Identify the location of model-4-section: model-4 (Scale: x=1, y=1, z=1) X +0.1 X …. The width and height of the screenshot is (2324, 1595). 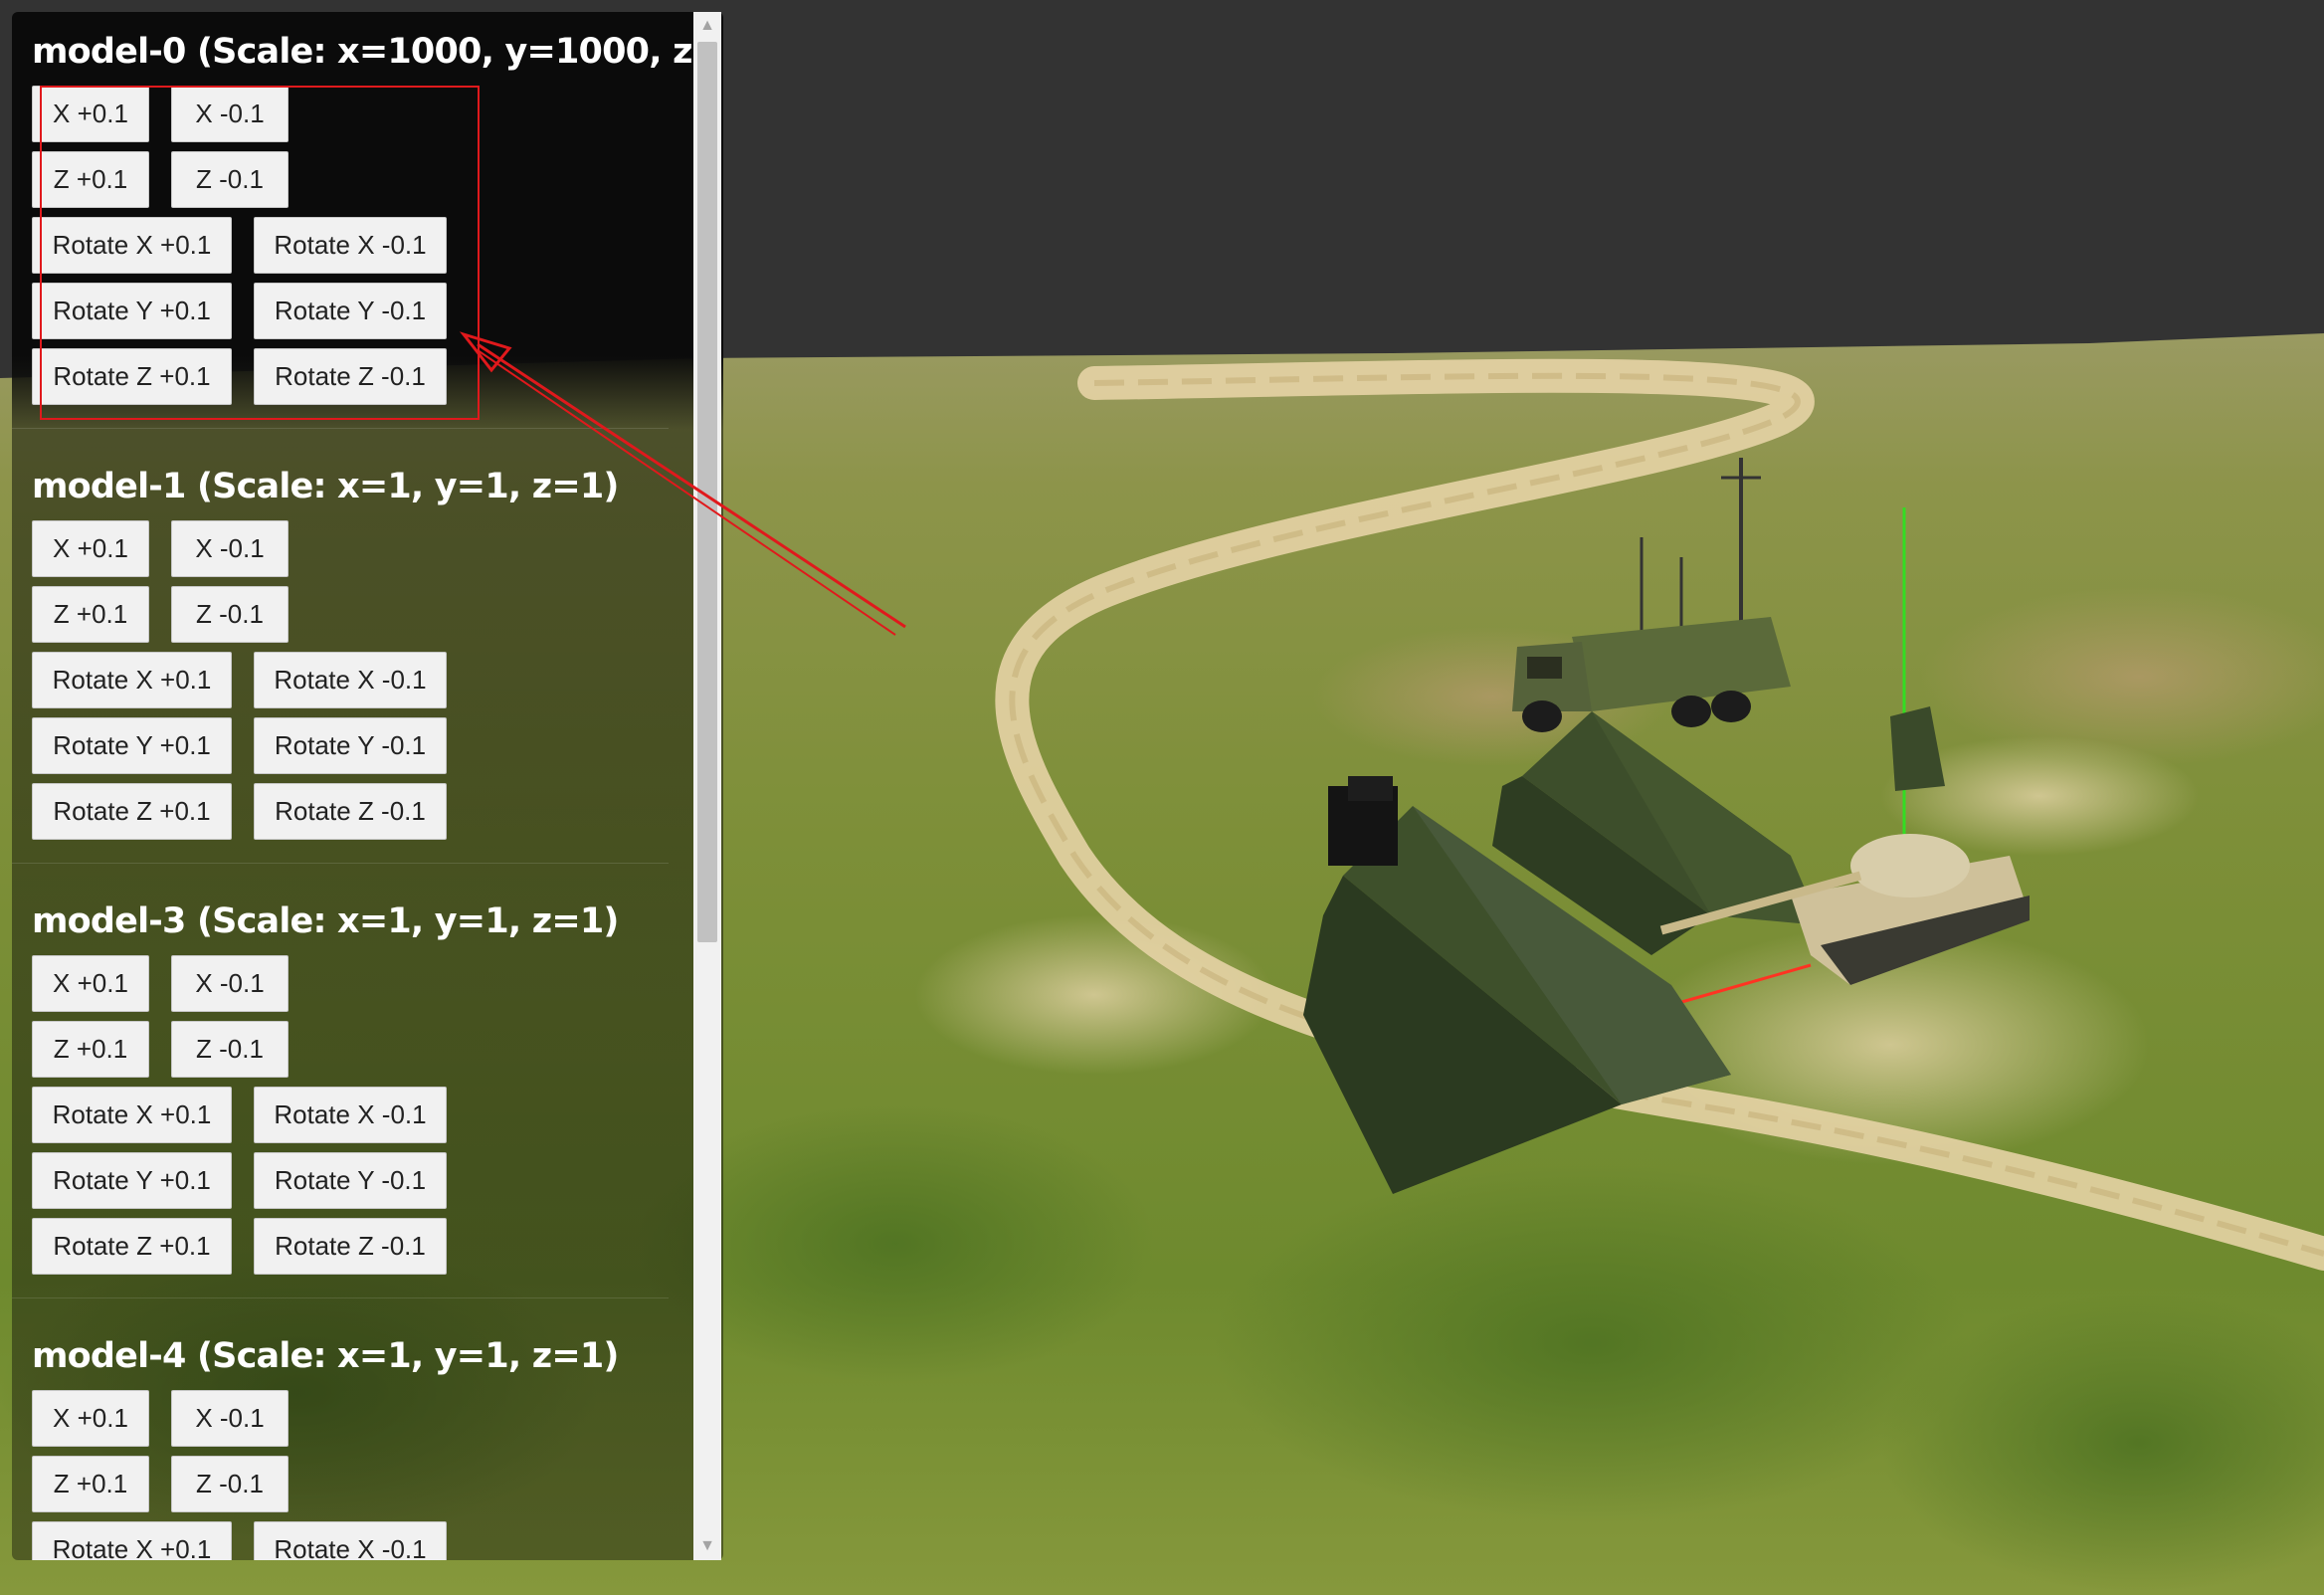
(340, 1438).